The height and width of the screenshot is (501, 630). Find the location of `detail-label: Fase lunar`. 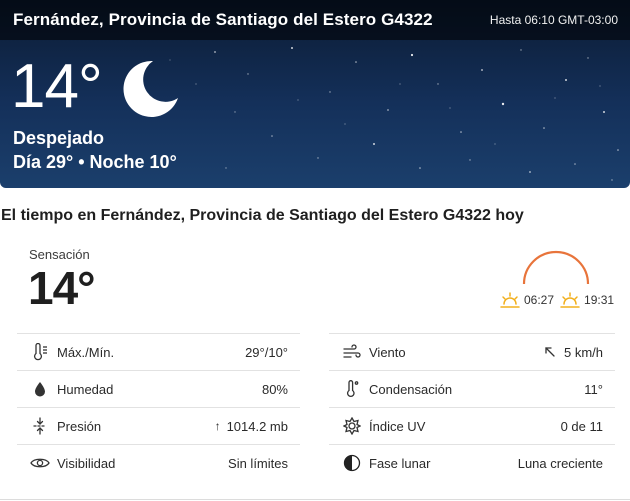

detail-label: Fase lunar is located at coordinates (400, 463).